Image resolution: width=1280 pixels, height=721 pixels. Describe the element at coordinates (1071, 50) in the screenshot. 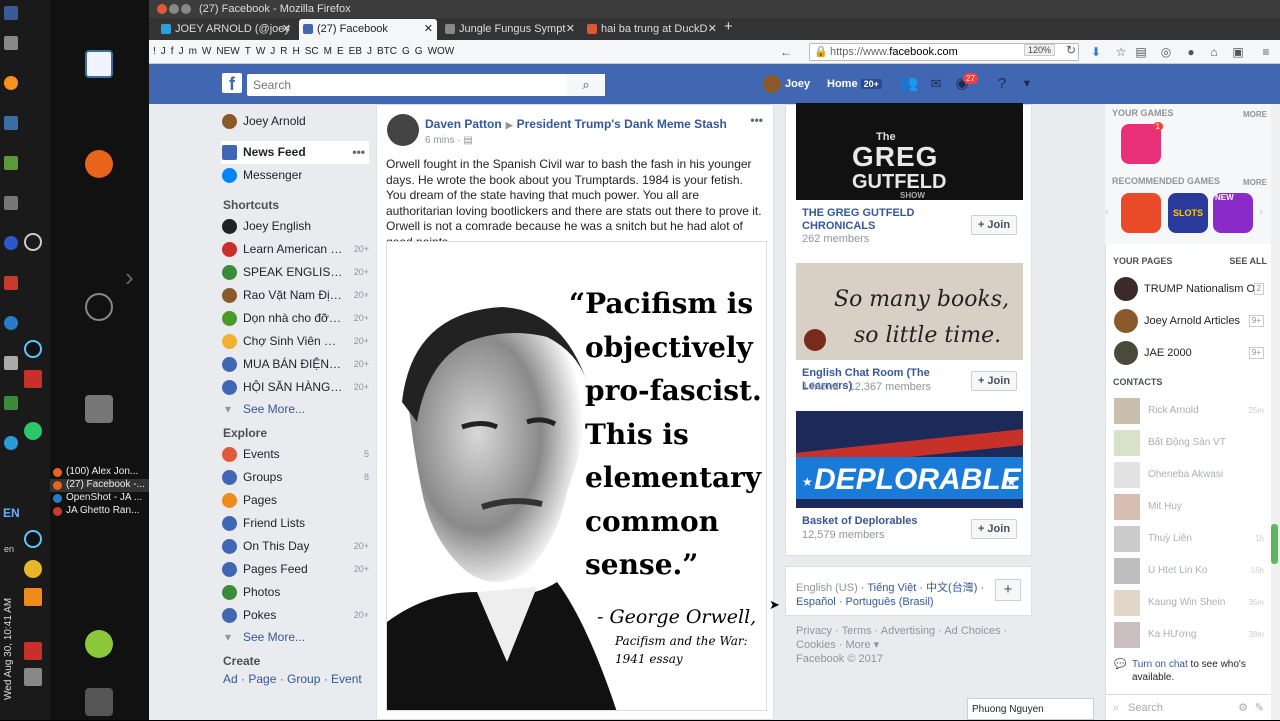

I see `reload-icon: ↻` at that location.